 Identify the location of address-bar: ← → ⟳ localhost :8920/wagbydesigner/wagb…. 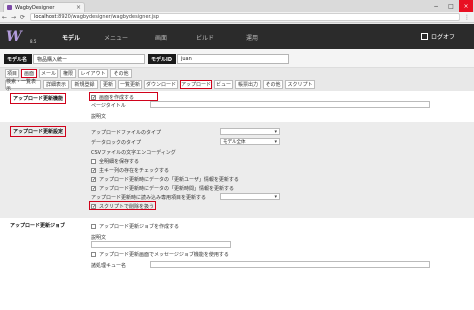
(237, 17).